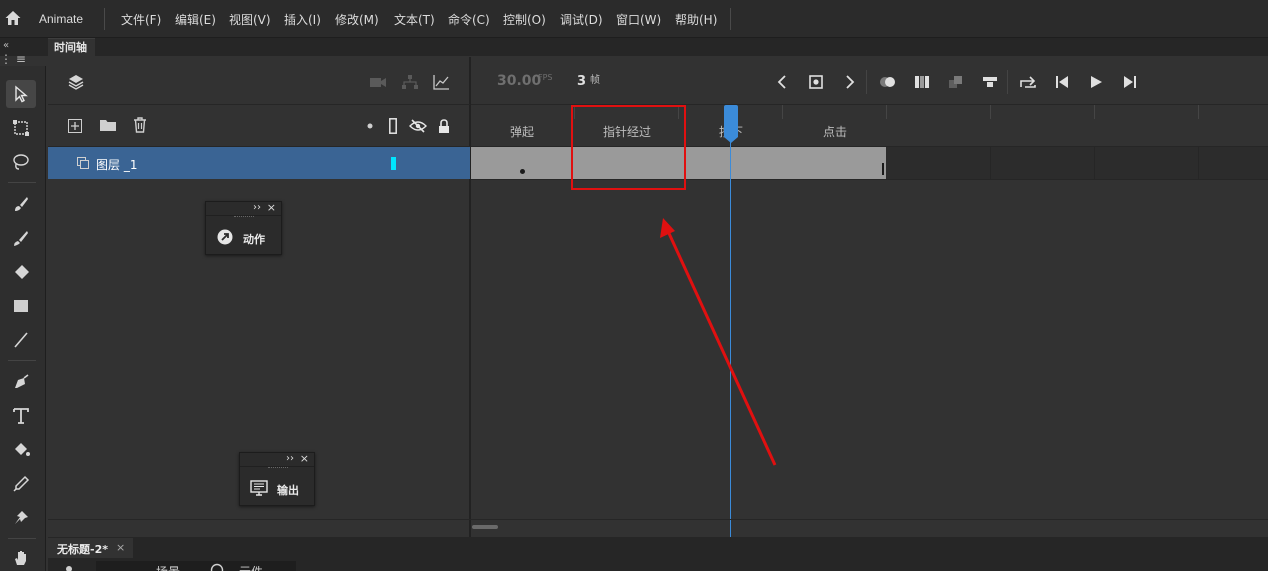 This screenshot has width=1268, height=571. Describe the element at coordinates (6, 45) in the screenshot. I see `collapse-icon: «` at that location.